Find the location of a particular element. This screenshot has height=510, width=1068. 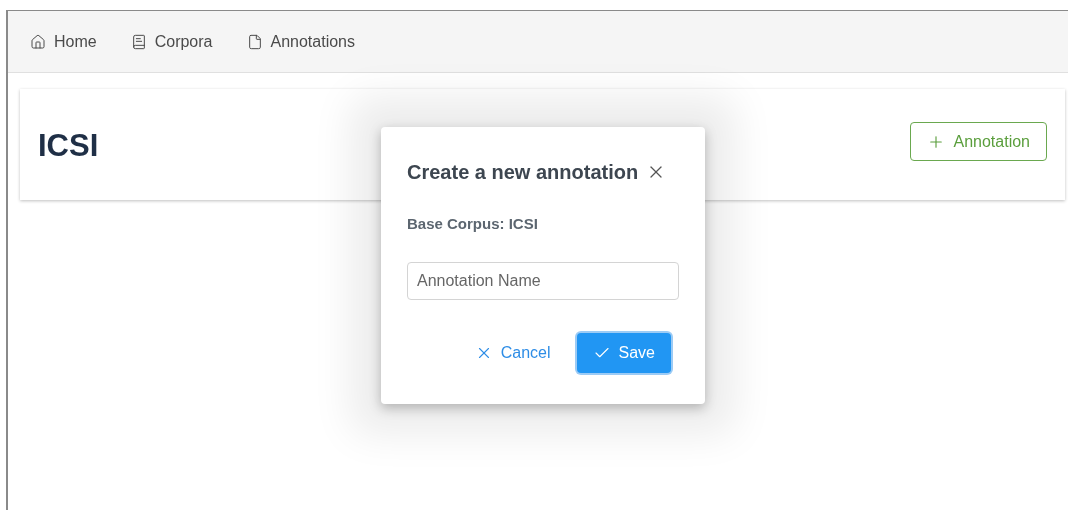

cancel-button: Cancel is located at coordinates (512, 352).